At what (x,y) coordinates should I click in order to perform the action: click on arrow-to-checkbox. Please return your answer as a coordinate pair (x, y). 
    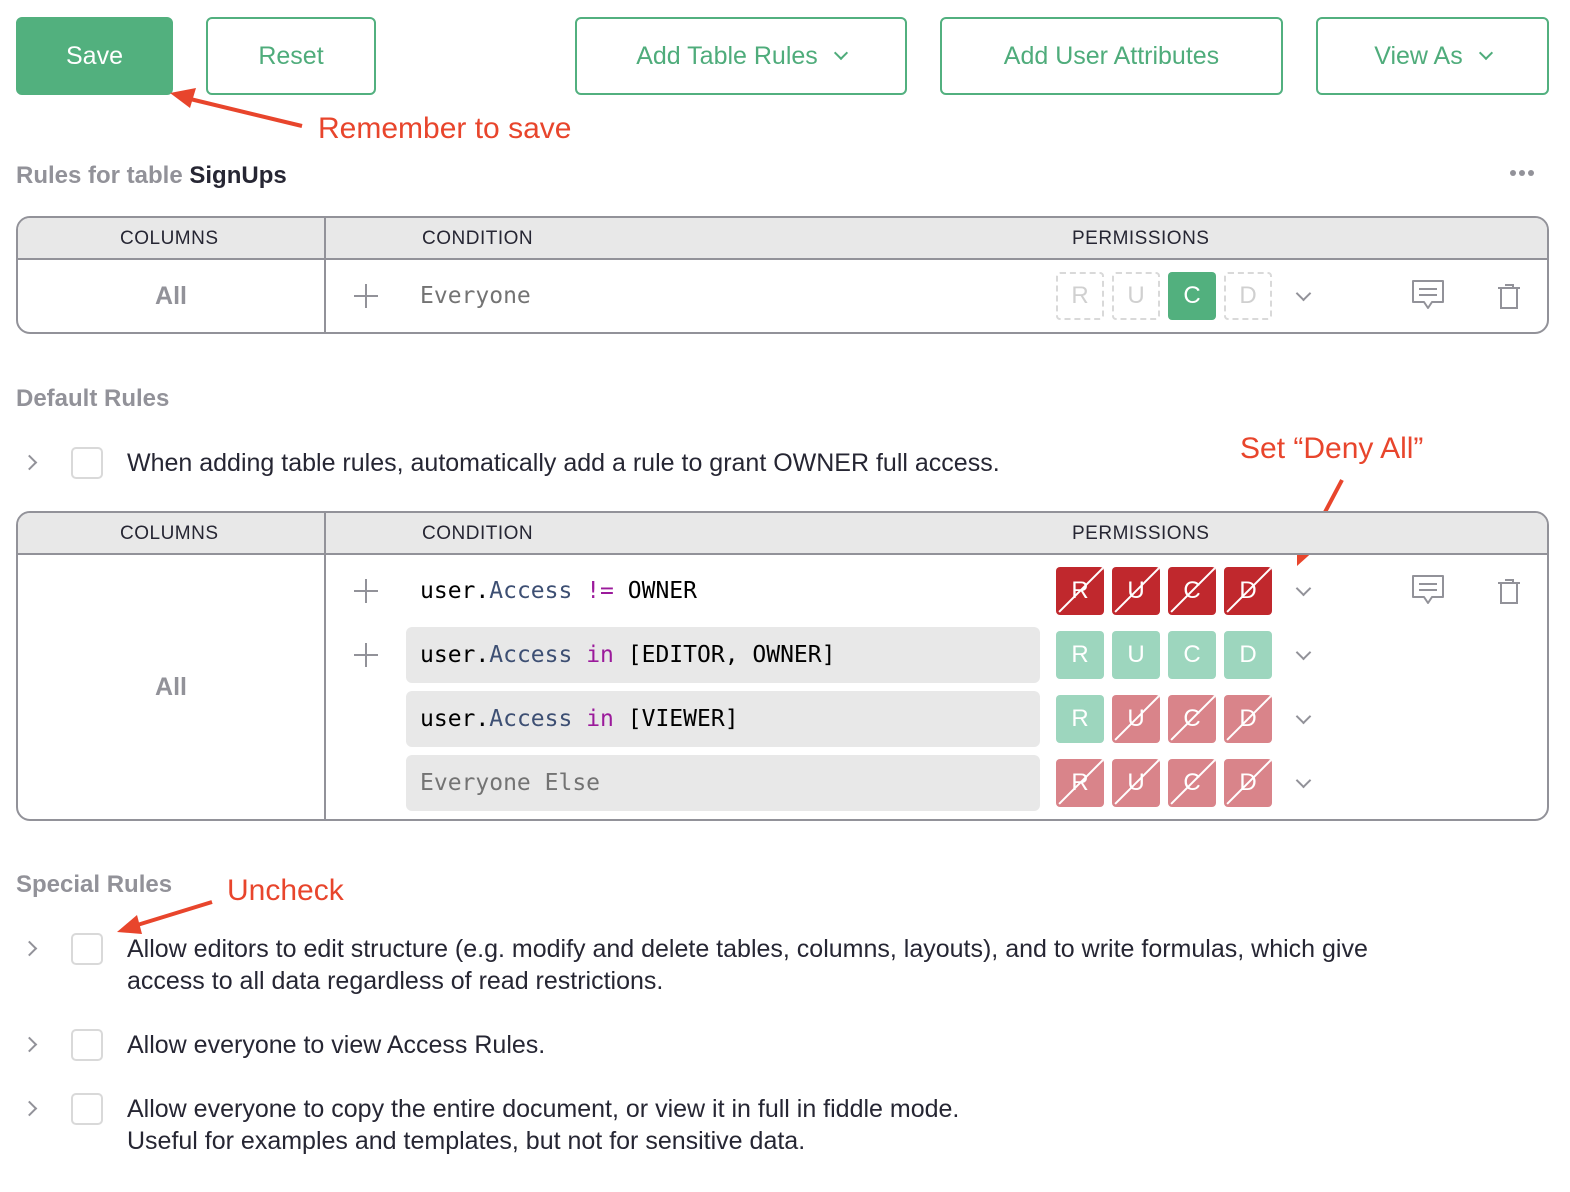
    Looking at the image, I should click on (165, 917).